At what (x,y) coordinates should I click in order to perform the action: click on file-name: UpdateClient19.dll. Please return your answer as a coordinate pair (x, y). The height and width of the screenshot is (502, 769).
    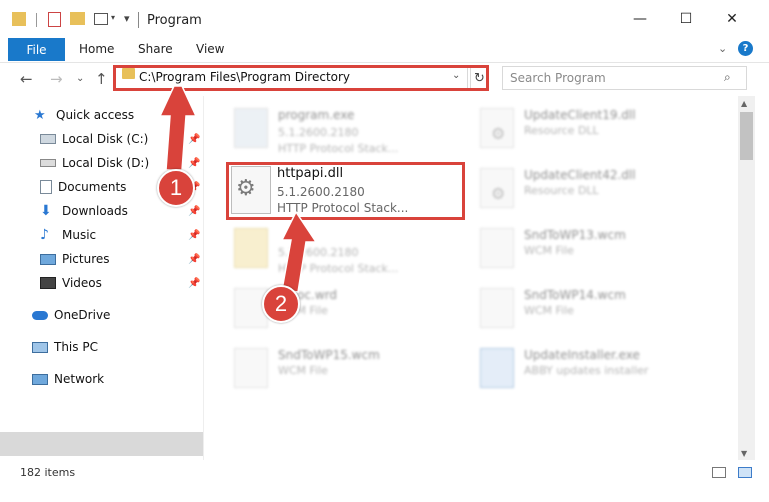
    Looking at the image, I should click on (580, 115).